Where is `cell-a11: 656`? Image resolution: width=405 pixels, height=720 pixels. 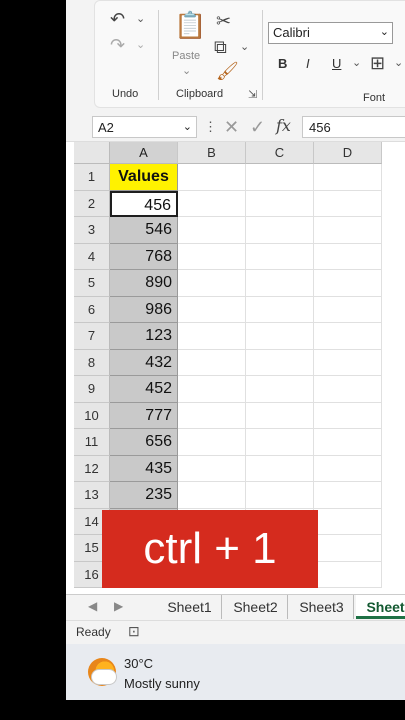 cell-a11: 656 is located at coordinates (144, 442).